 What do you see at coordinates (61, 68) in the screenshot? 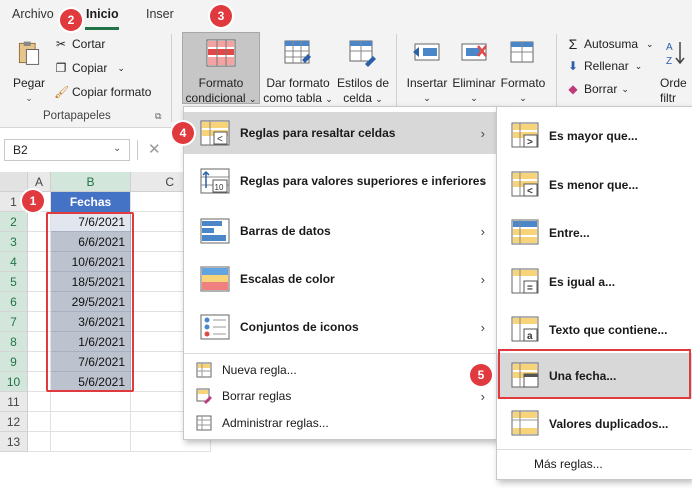
I see `copy-icon: ❐` at bounding box center [61, 68].